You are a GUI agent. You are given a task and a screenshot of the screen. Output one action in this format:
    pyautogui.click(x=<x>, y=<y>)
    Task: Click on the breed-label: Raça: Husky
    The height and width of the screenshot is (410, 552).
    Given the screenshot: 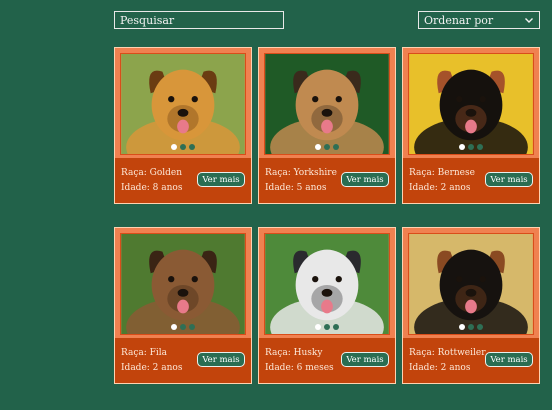 What is the action you would take?
    pyautogui.click(x=294, y=353)
    